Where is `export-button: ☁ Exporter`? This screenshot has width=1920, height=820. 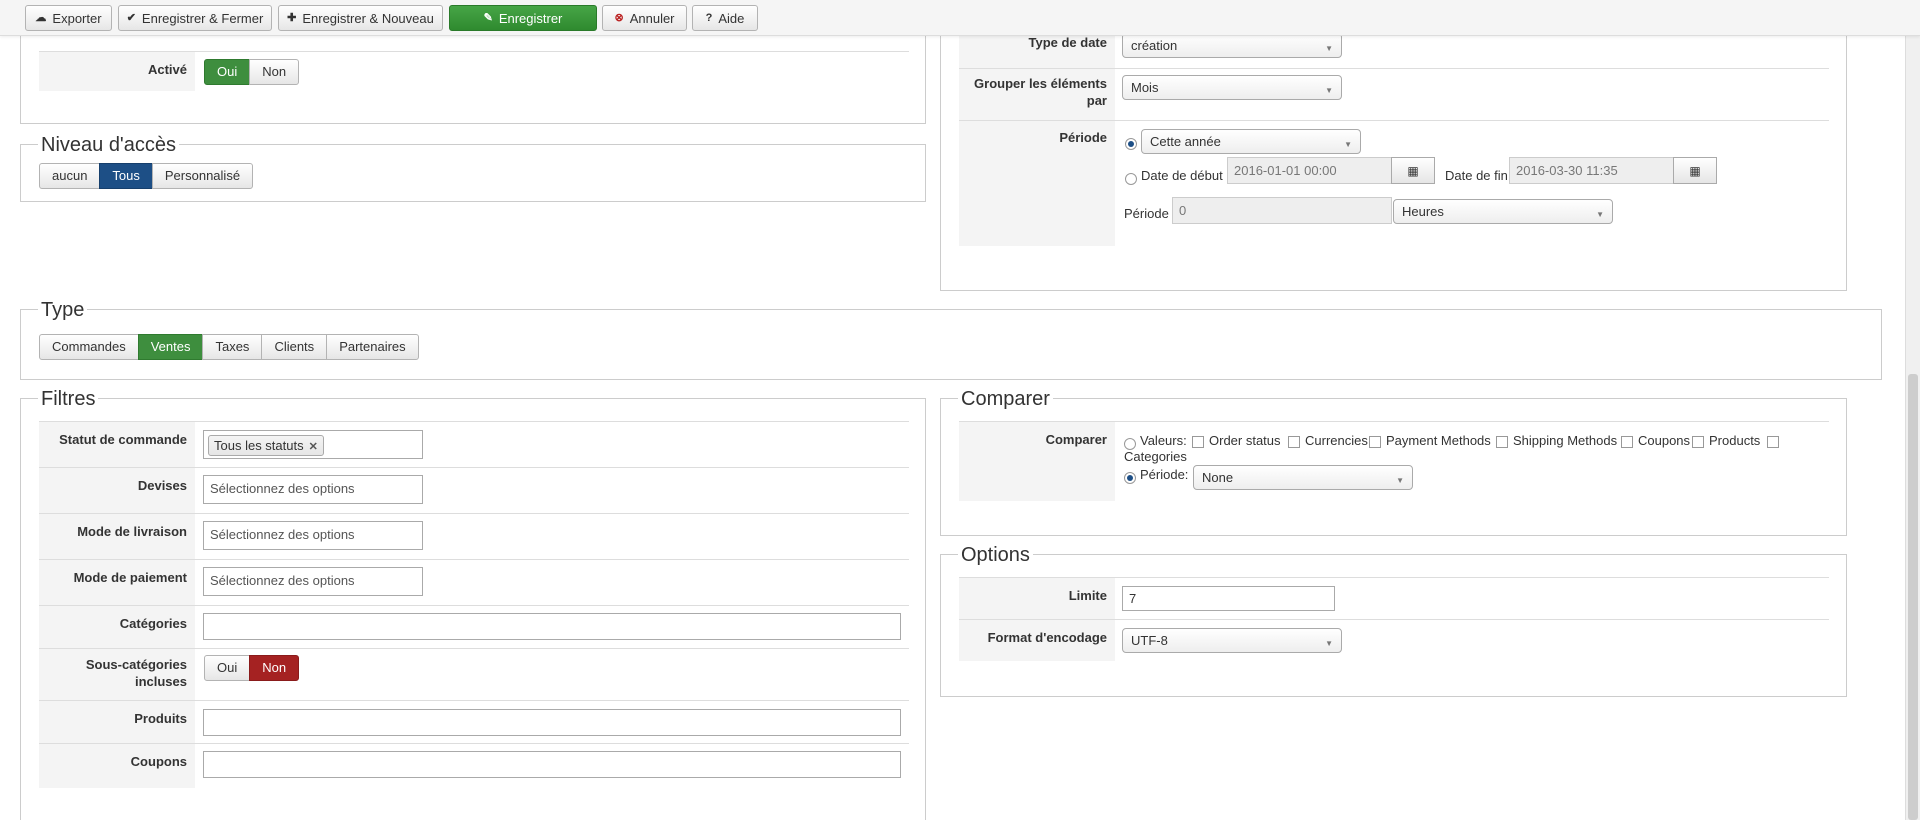
export-button: ☁ Exporter is located at coordinates (68, 18).